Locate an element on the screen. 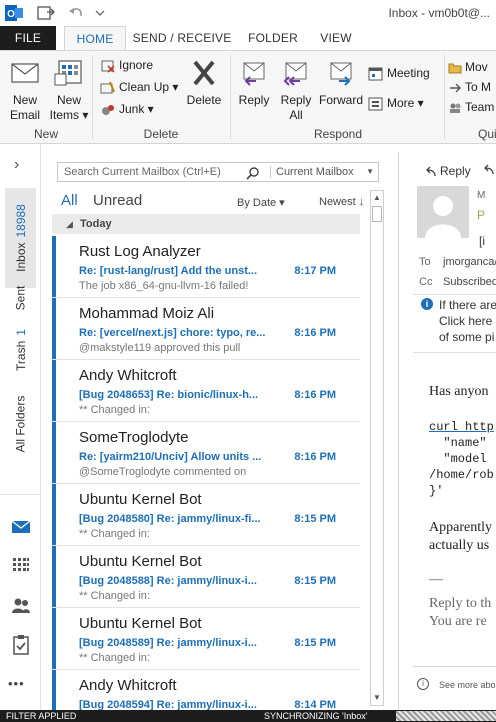 This screenshot has width=496, height=722. mail-time: 8:15 PM is located at coordinates (315, 643).